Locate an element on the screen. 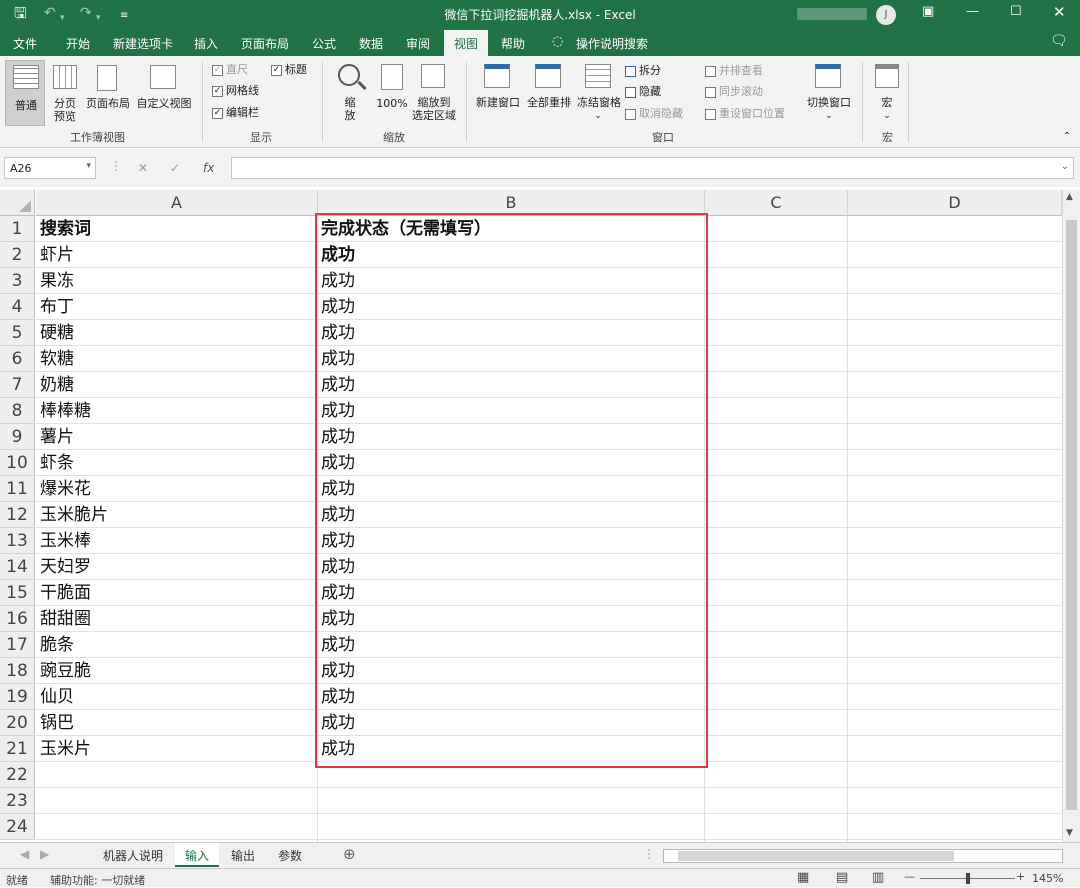  page-break-status-icon: ▥ is located at coordinates (878, 877).